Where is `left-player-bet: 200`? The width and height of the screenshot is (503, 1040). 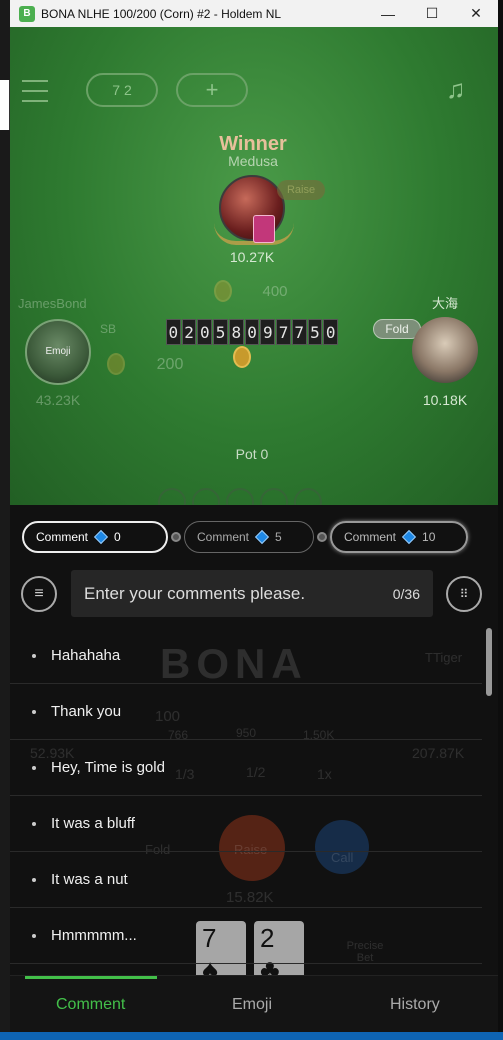 left-player-bet: 200 is located at coordinates (170, 364).